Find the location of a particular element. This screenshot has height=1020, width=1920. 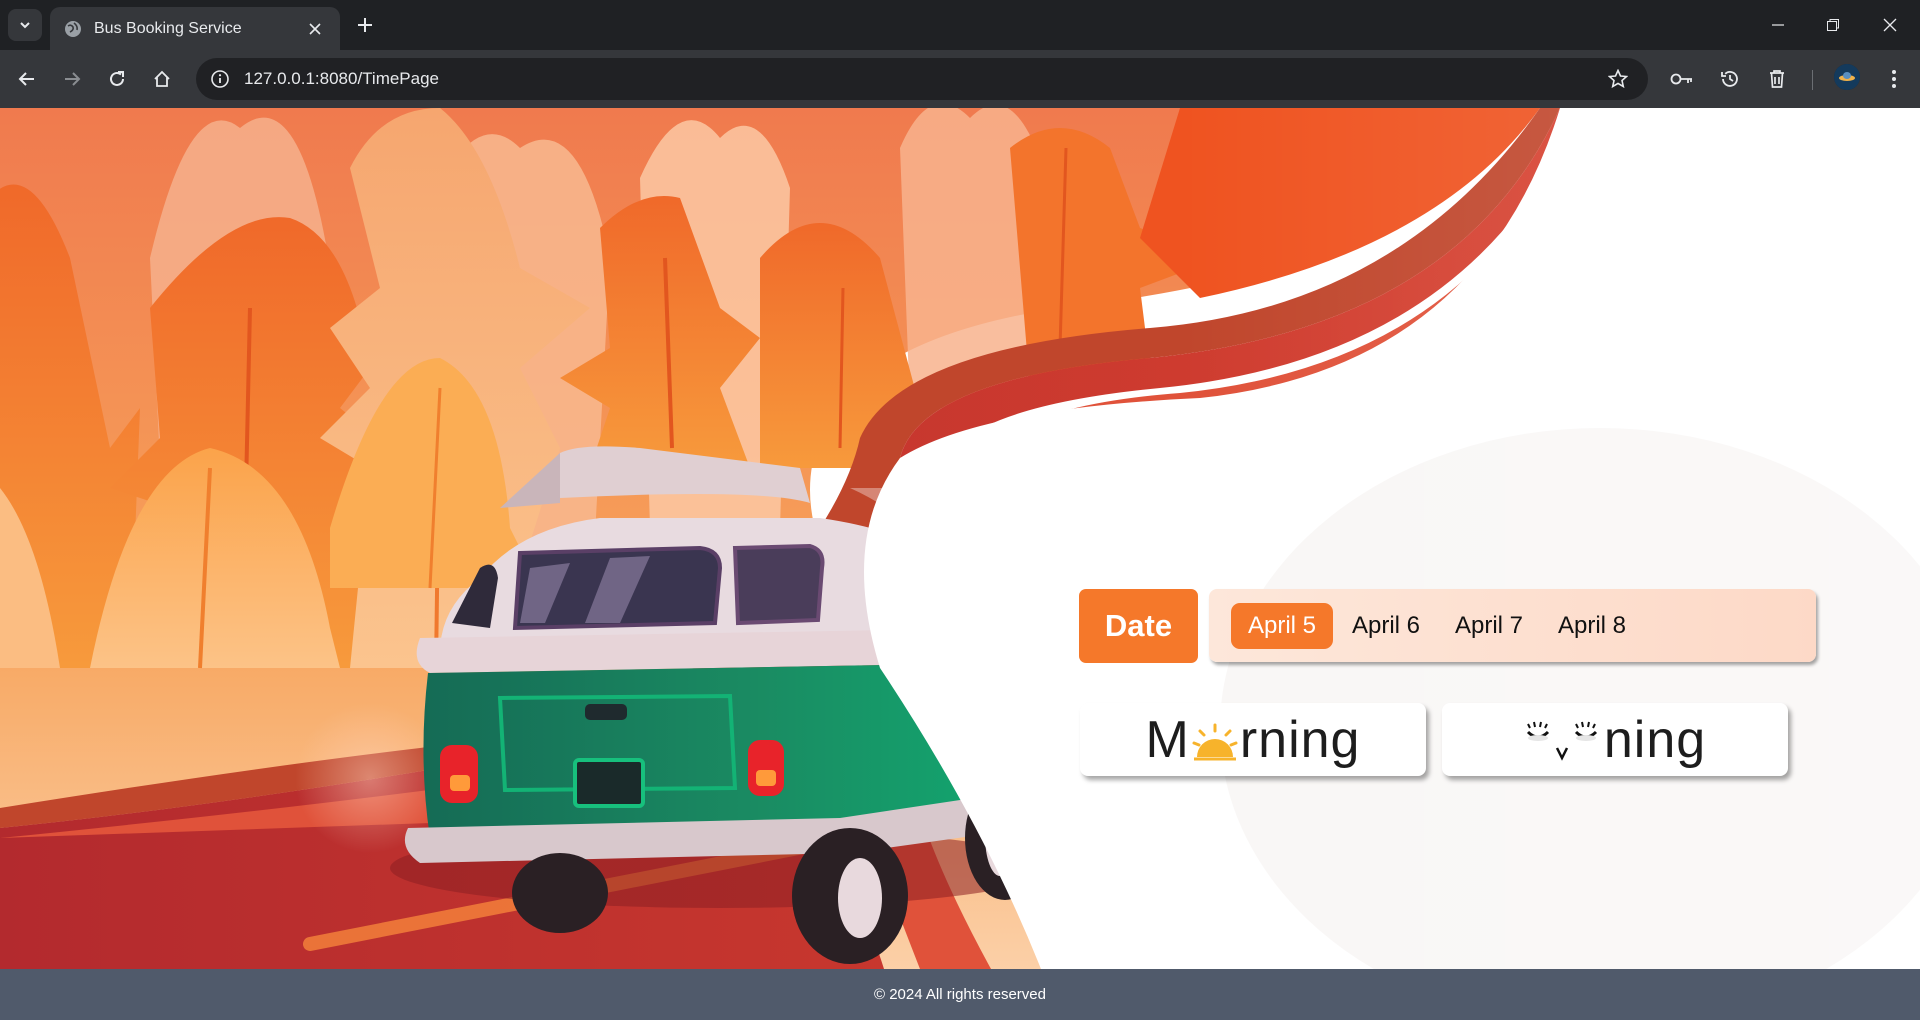

browser-tab: Bus Booking Service is located at coordinates (195, 28).